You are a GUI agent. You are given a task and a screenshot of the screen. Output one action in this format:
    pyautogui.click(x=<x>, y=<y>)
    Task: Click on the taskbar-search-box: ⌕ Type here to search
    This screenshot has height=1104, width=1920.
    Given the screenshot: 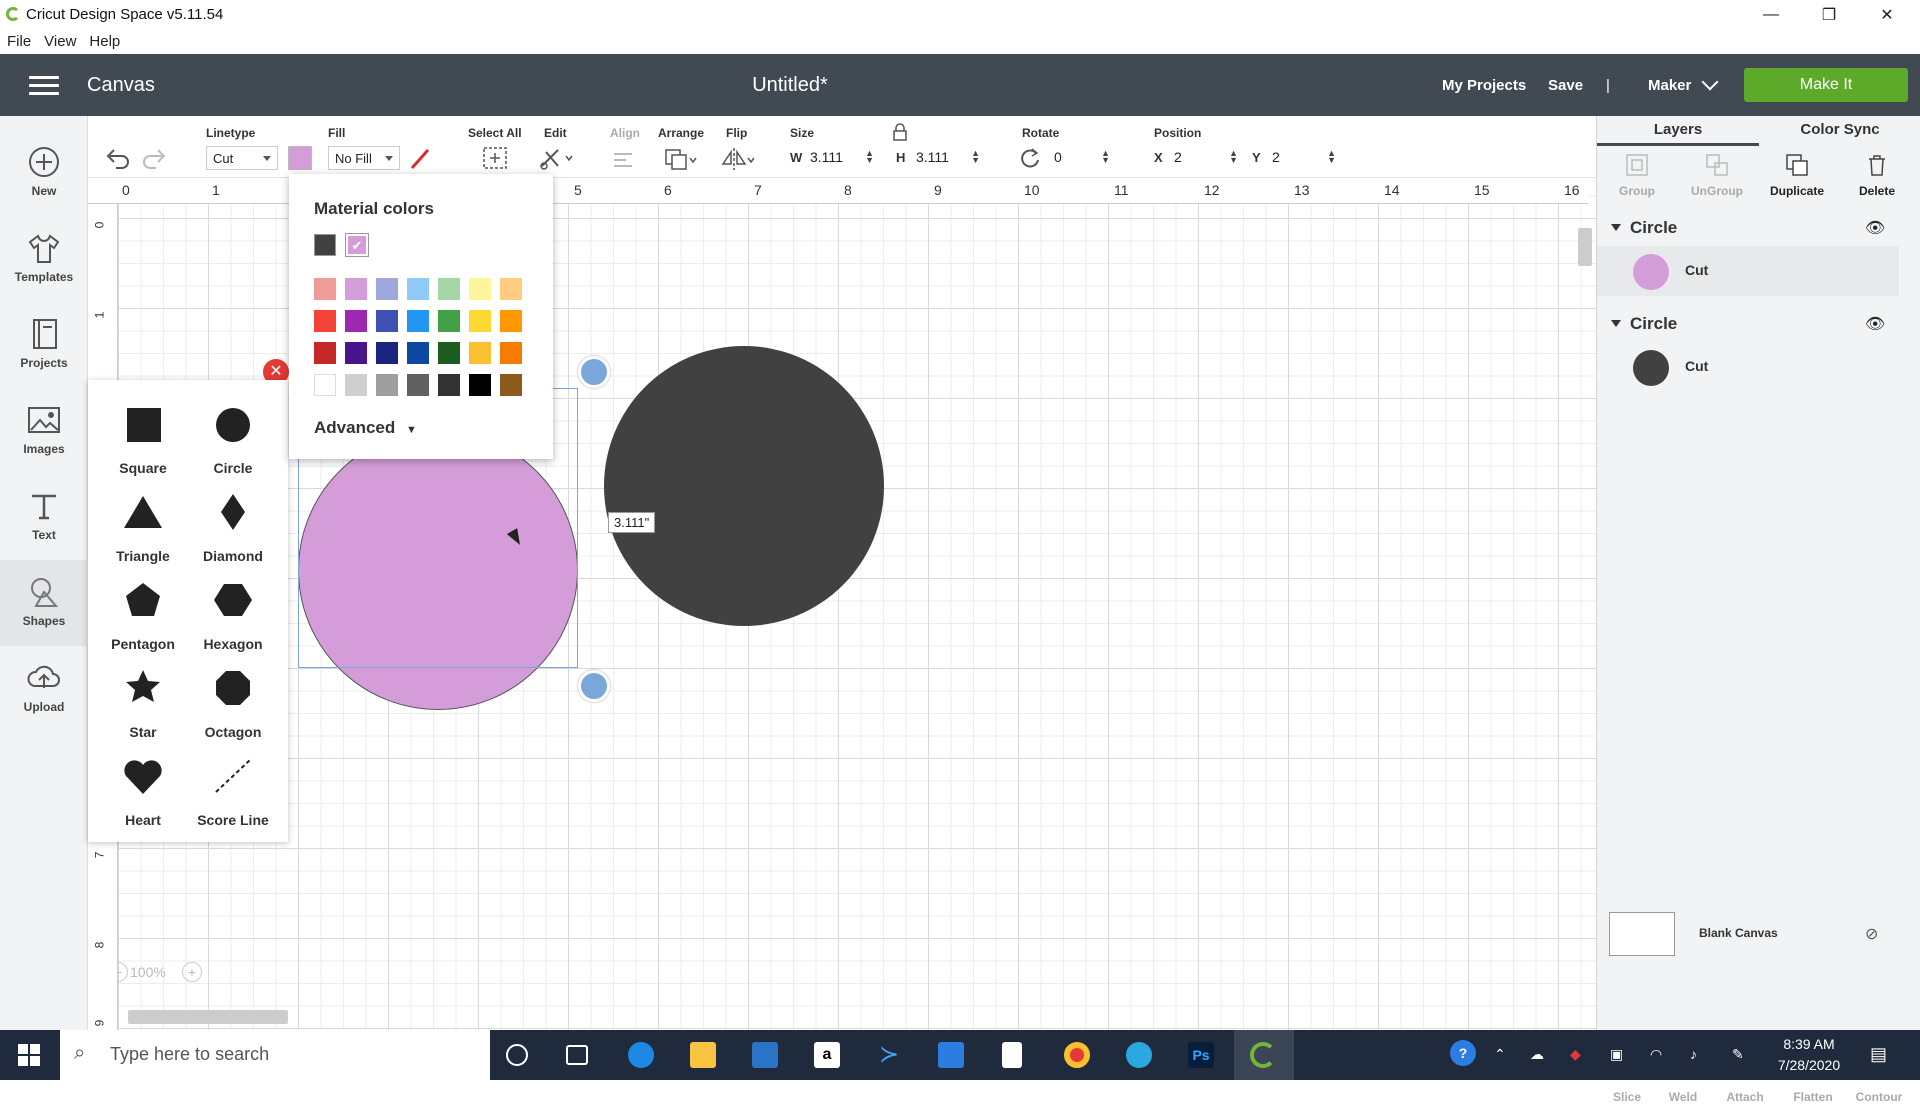 What is the action you would take?
    pyautogui.click(x=275, y=1055)
    